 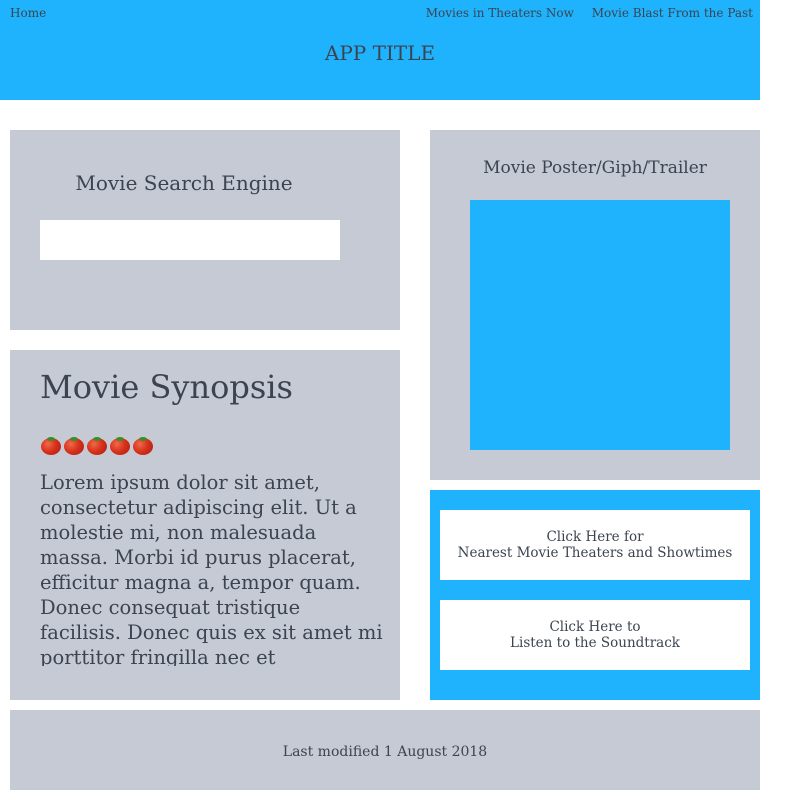 What do you see at coordinates (595, 627) in the screenshot?
I see `soundtrack-line1: Click Here to` at bounding box center [595, 627].